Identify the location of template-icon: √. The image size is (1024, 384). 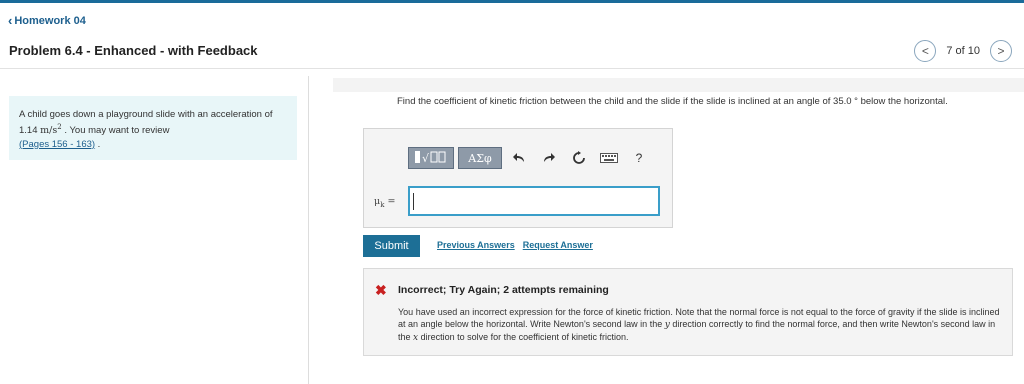
(431, 158).